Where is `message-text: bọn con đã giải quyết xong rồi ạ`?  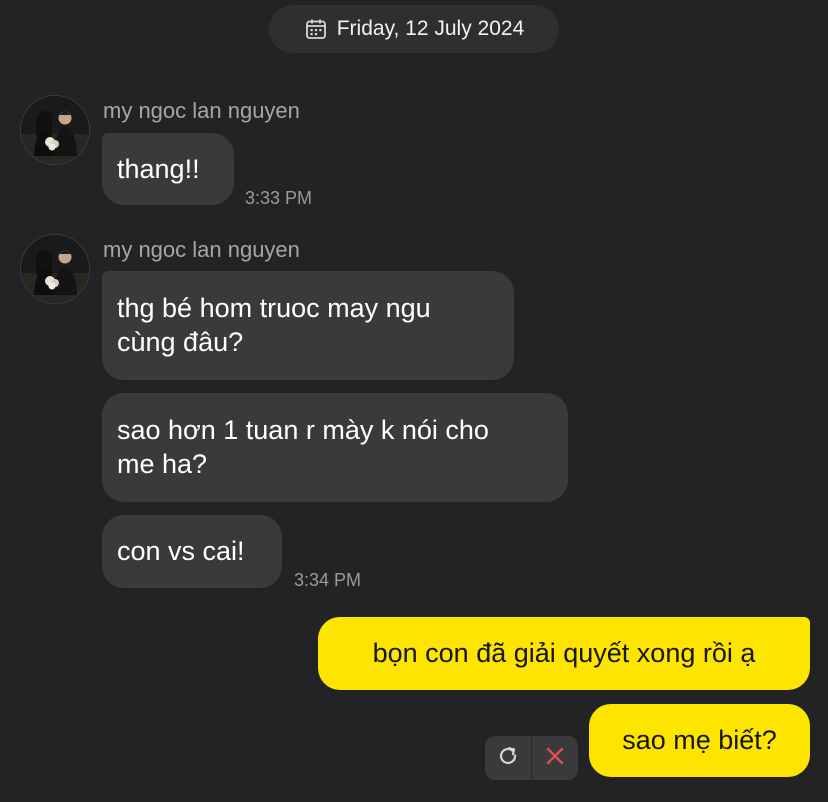
message-text: bọn con đã giải quyết xong rồi ạ is located at coordinates (564, 653).